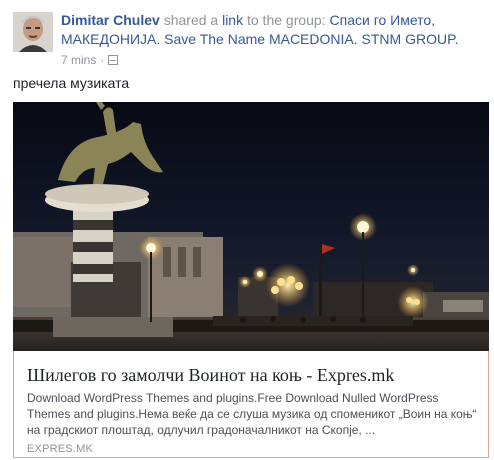 The height and width of the screenshot is (460, 494). I want to click on action-suffix: to the group:, so click(286, 20).